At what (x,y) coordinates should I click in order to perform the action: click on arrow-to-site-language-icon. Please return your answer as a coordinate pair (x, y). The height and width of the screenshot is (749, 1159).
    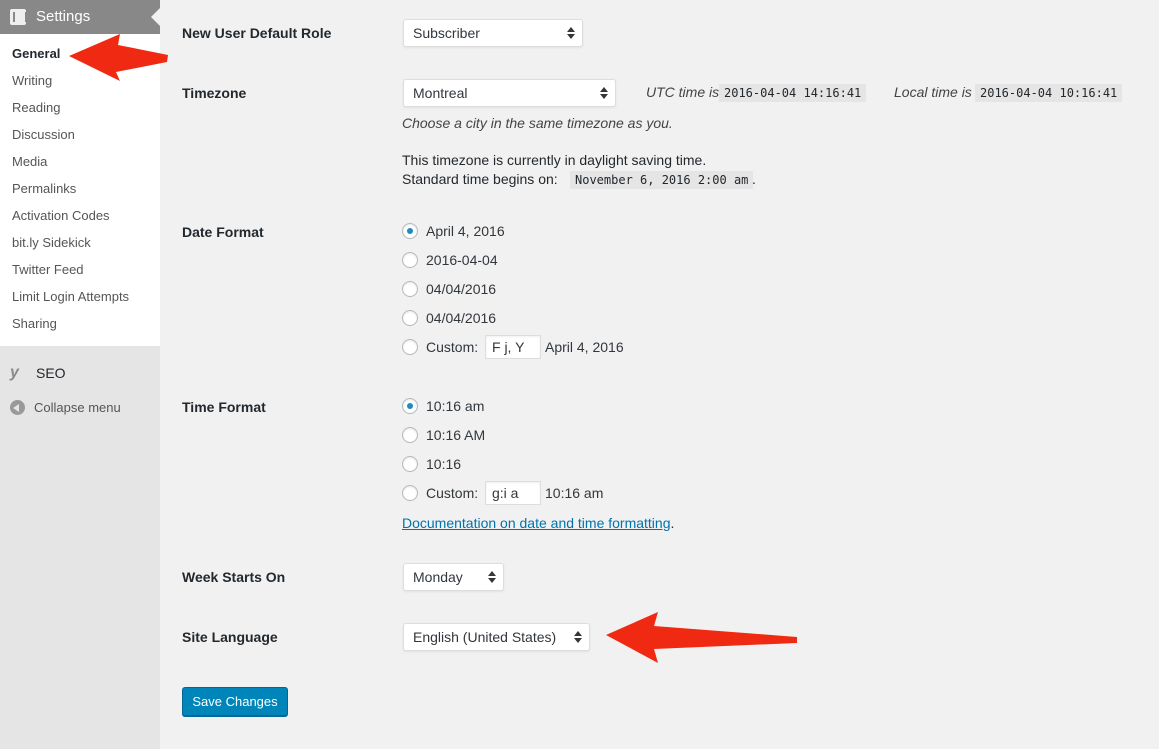
    Looking at the image, I should click on (701, 637).